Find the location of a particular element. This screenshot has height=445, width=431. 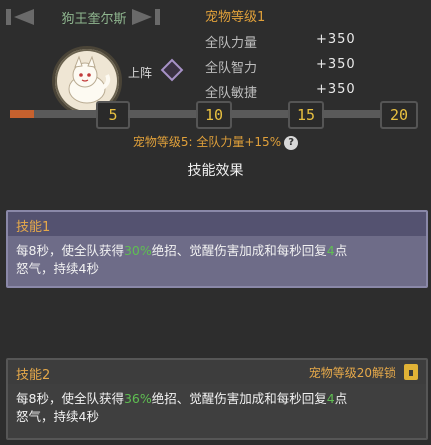

stat-value-agility: +350 is located at coordinates (336, 89).